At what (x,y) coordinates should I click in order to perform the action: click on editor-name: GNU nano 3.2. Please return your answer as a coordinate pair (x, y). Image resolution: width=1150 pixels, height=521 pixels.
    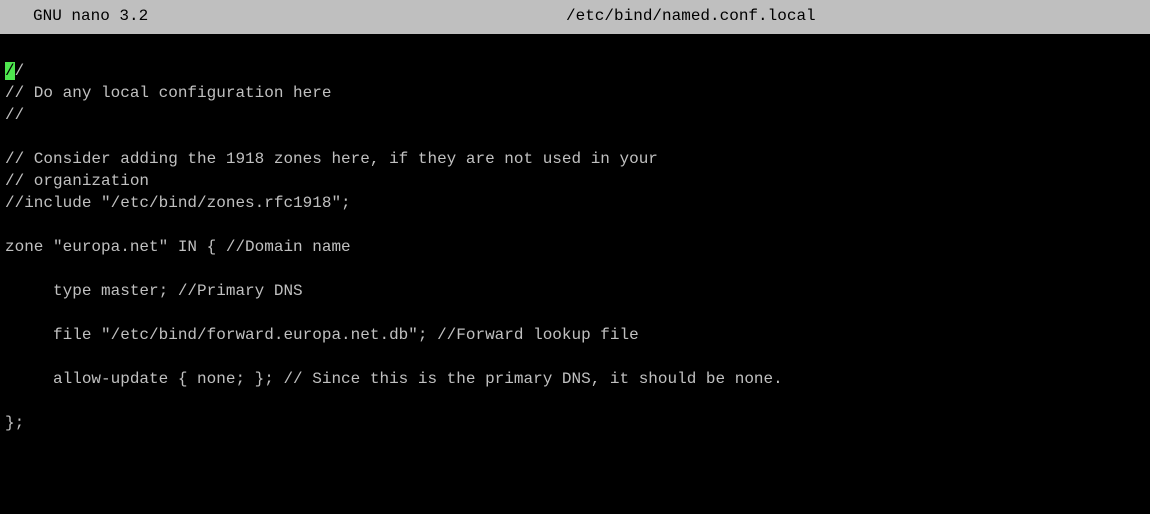
    Looking at the image, I should click on (91, 16).